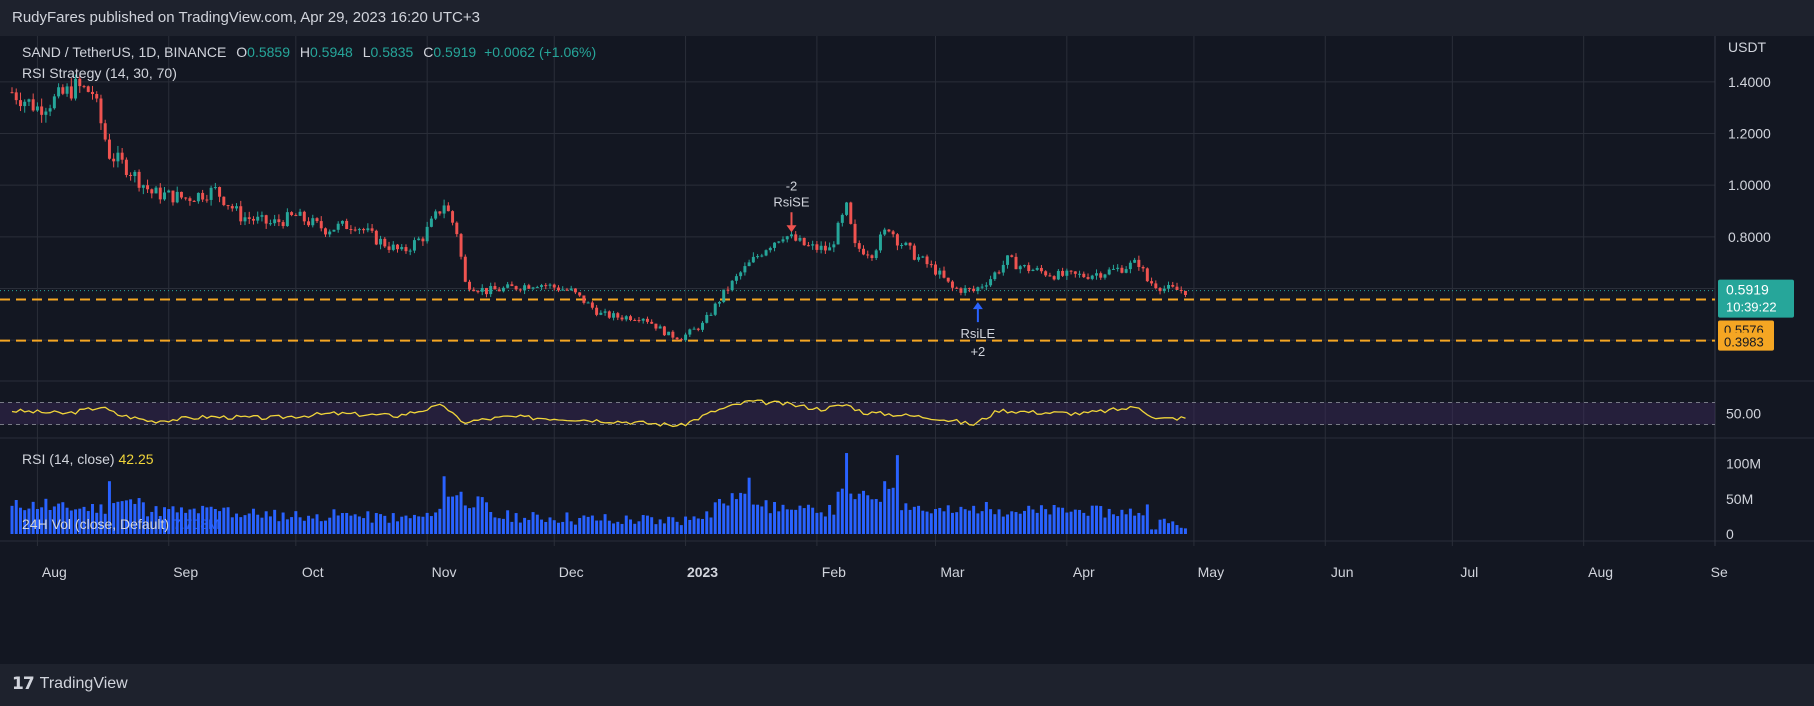 This screenshot has width=1814, height=706. I want to click on low-label: L, so click(366, 52).